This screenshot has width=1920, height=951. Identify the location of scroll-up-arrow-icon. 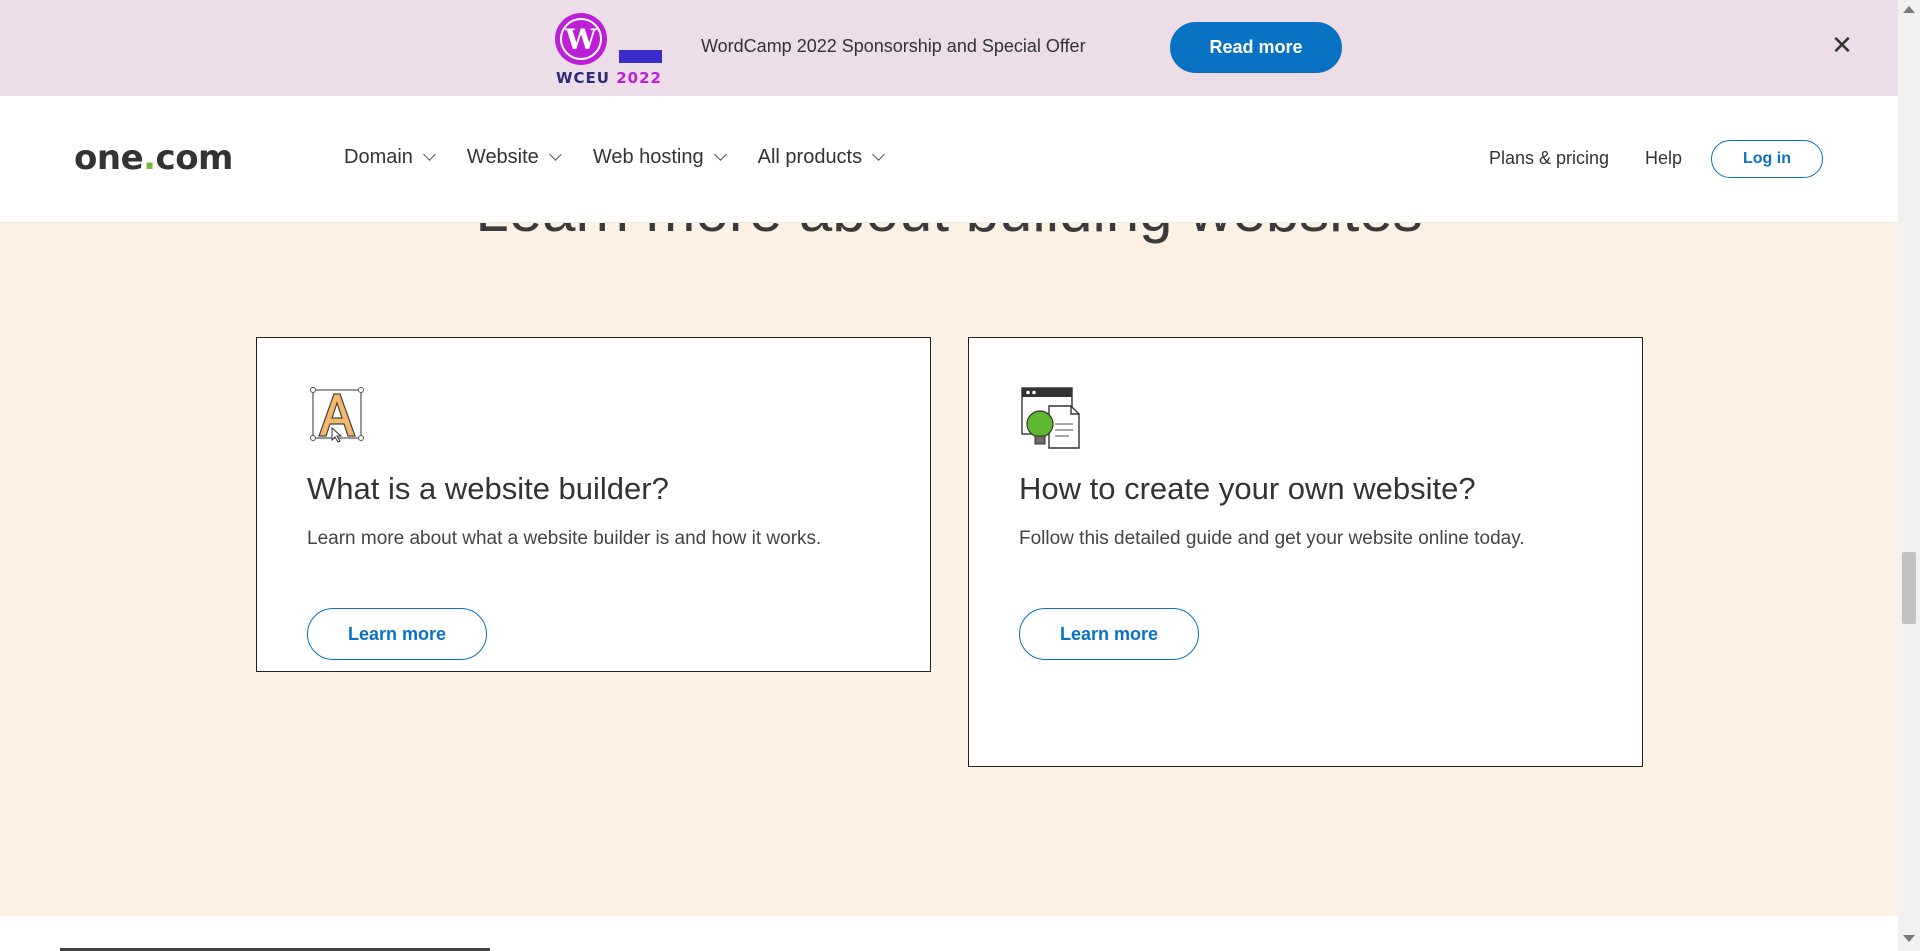
(1909, 9).